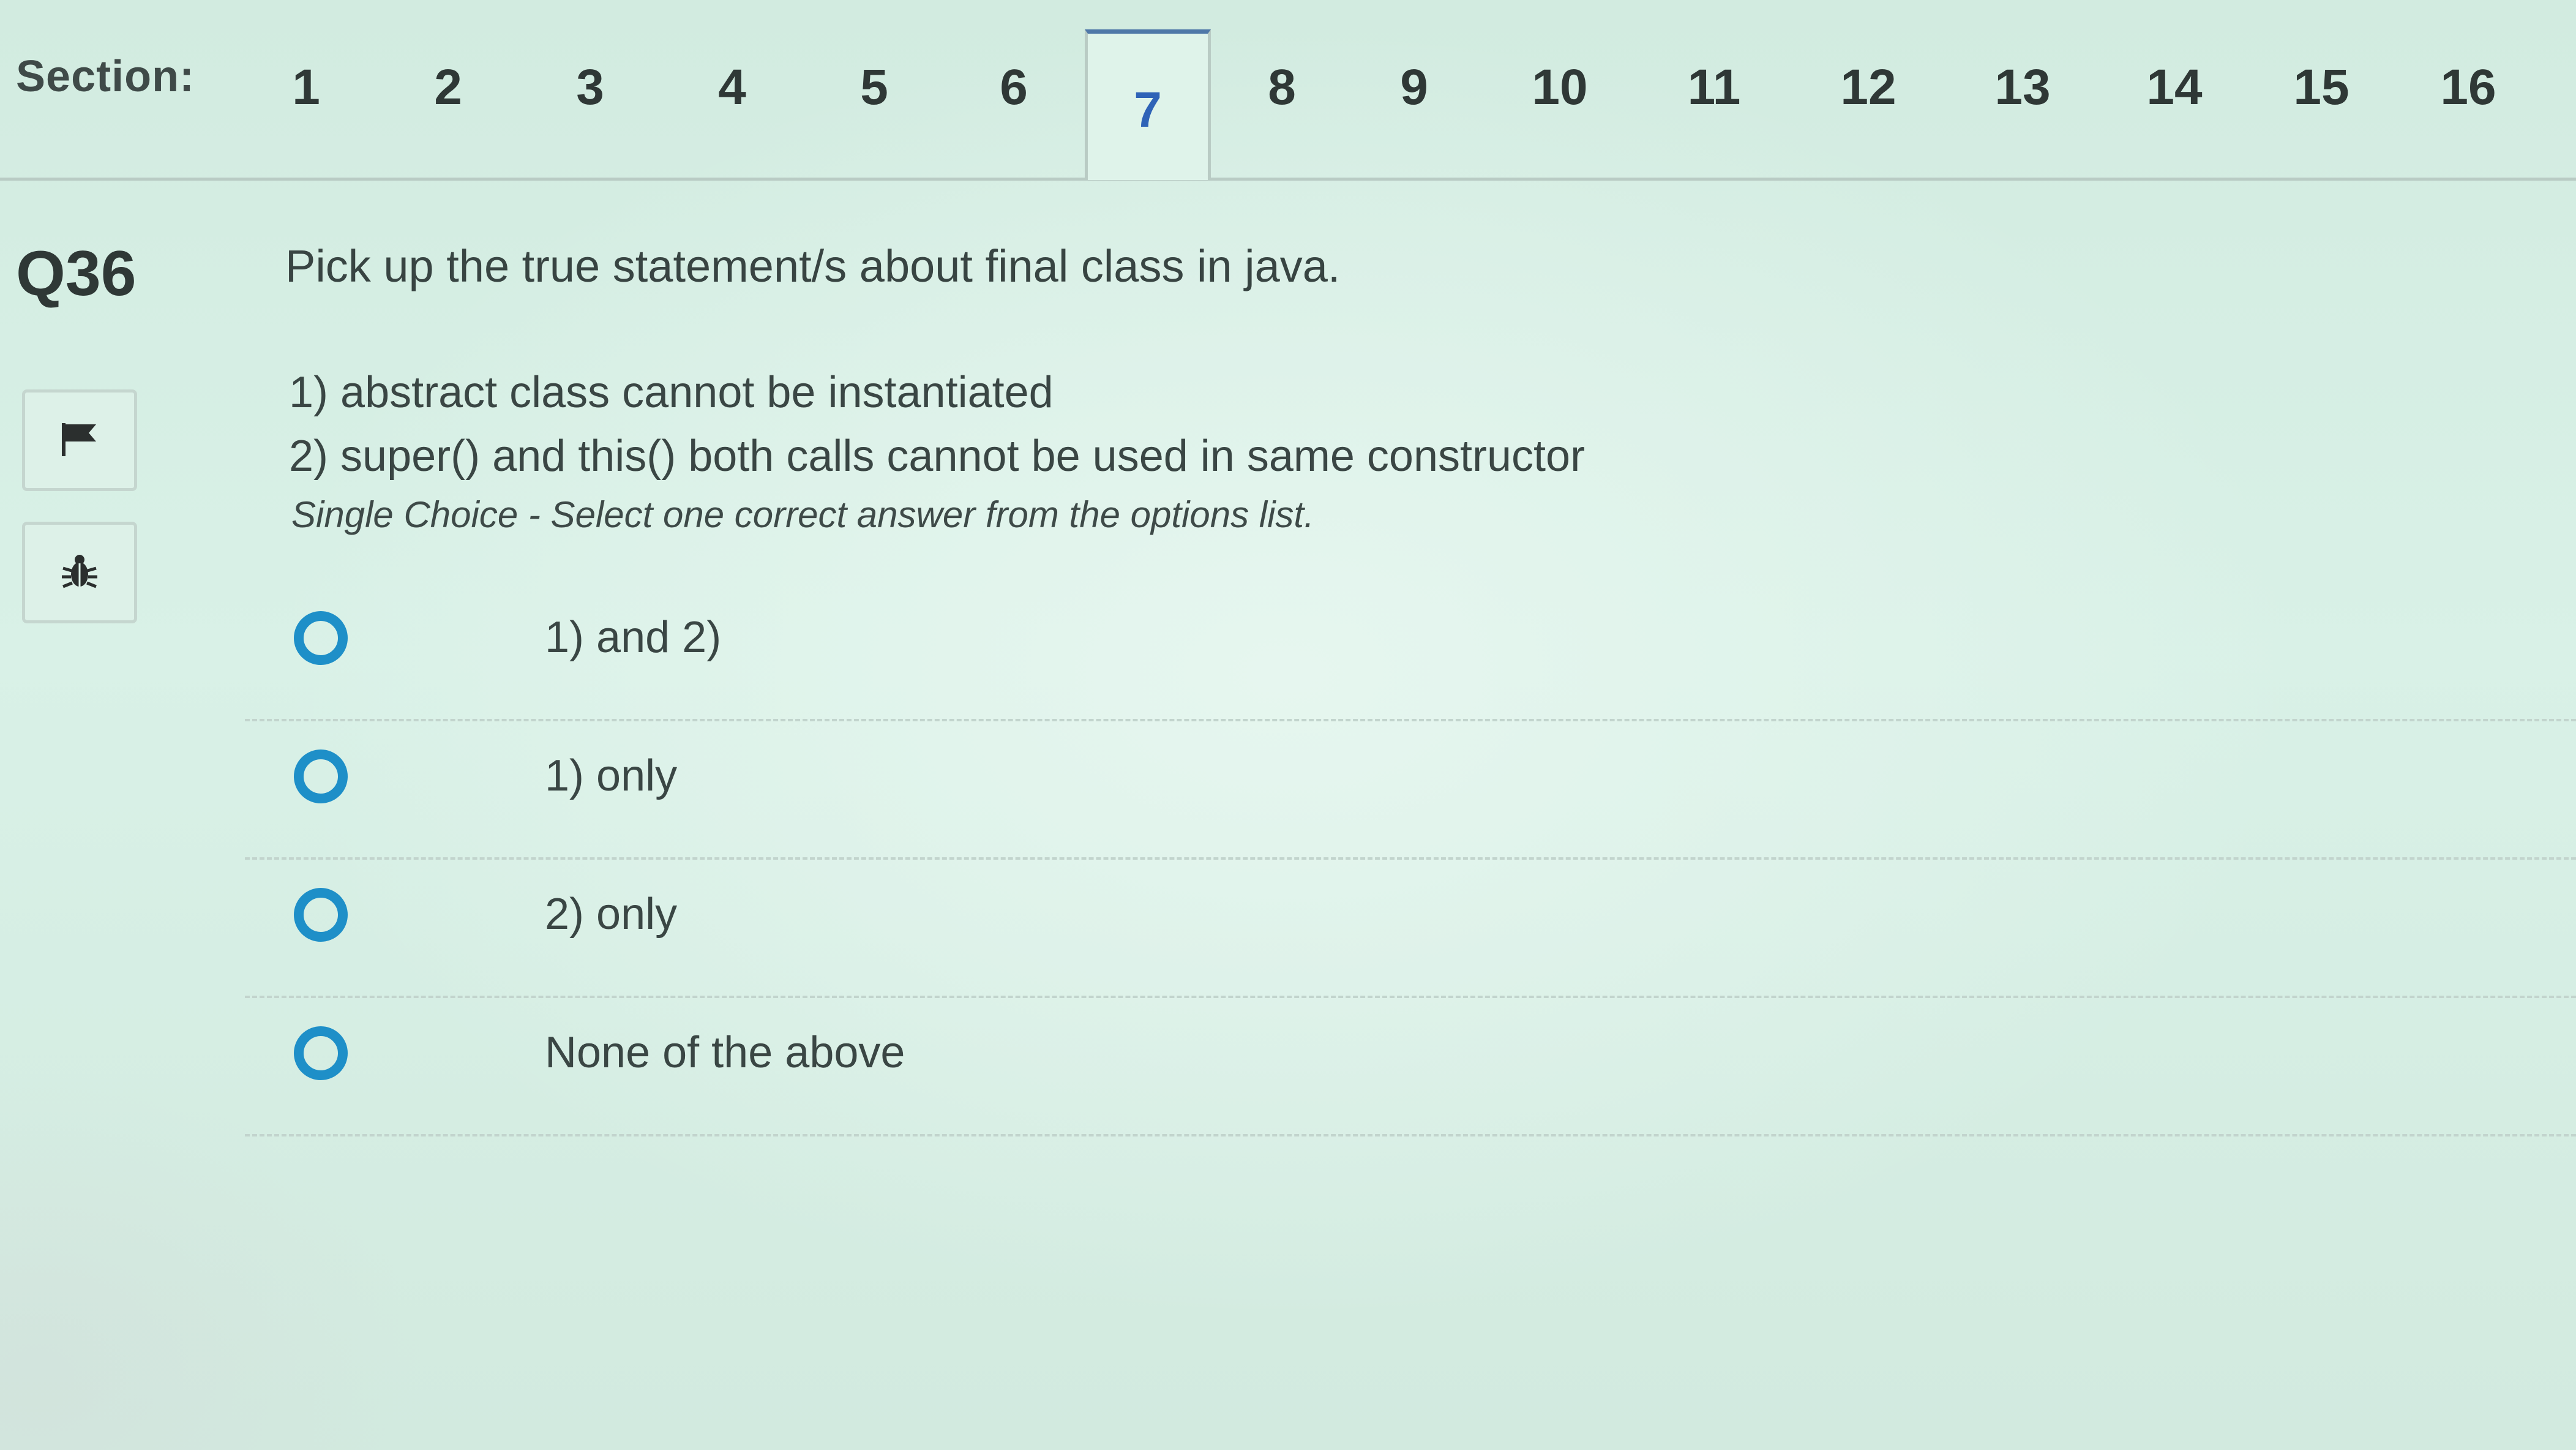 The height and width of the screenshot is (1450, 2576). Describe the element at coordinates (1410, 1066) in the screenshot. I see `answer-option-4: None of the above` at that location.